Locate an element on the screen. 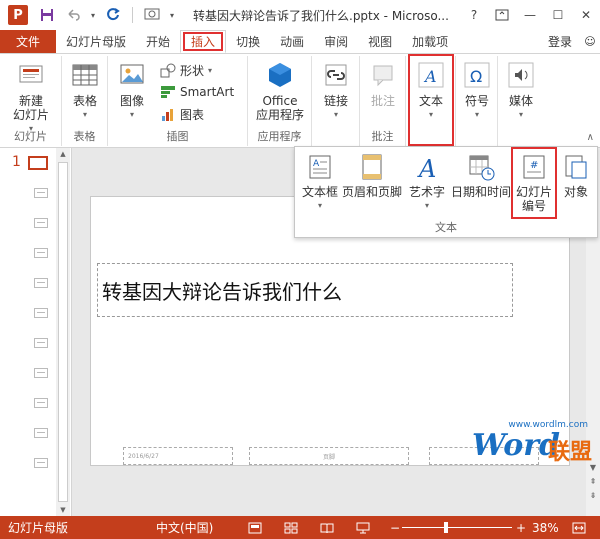 The image size is (600, 539). media-label: 媒体 is located at coordinates (520, 101).